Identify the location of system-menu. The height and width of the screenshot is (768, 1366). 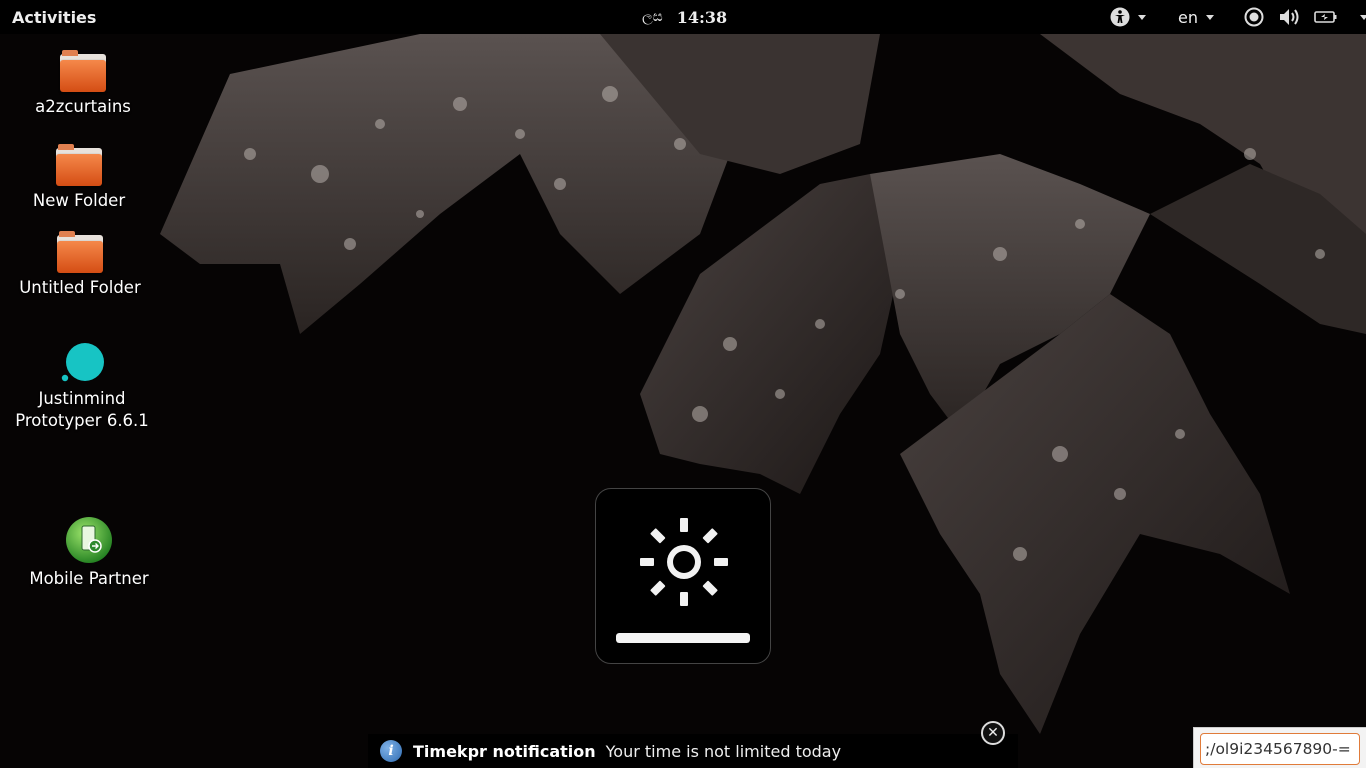
(1305, 17).